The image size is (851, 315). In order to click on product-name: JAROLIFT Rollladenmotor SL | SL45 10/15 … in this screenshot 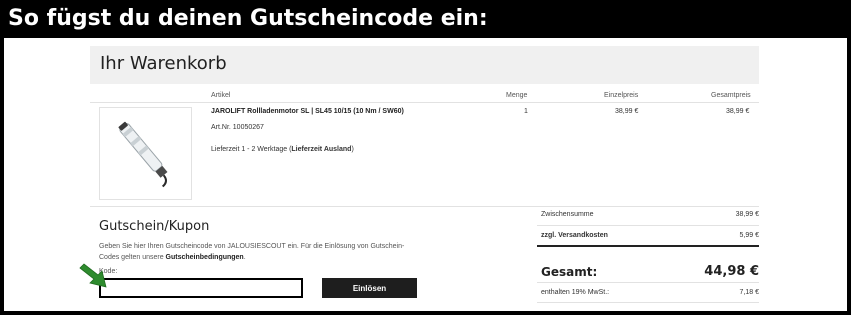, I will do `click(307, 111)`.